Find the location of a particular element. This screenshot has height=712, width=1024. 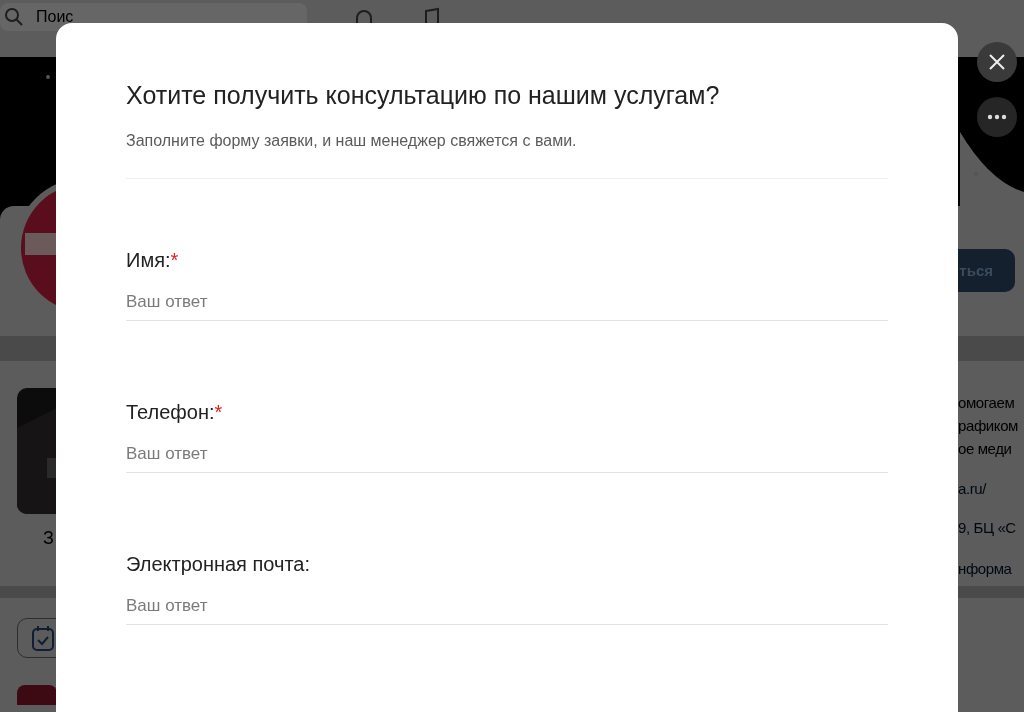

calendar-check-icon is located at coordinates (43, 638).